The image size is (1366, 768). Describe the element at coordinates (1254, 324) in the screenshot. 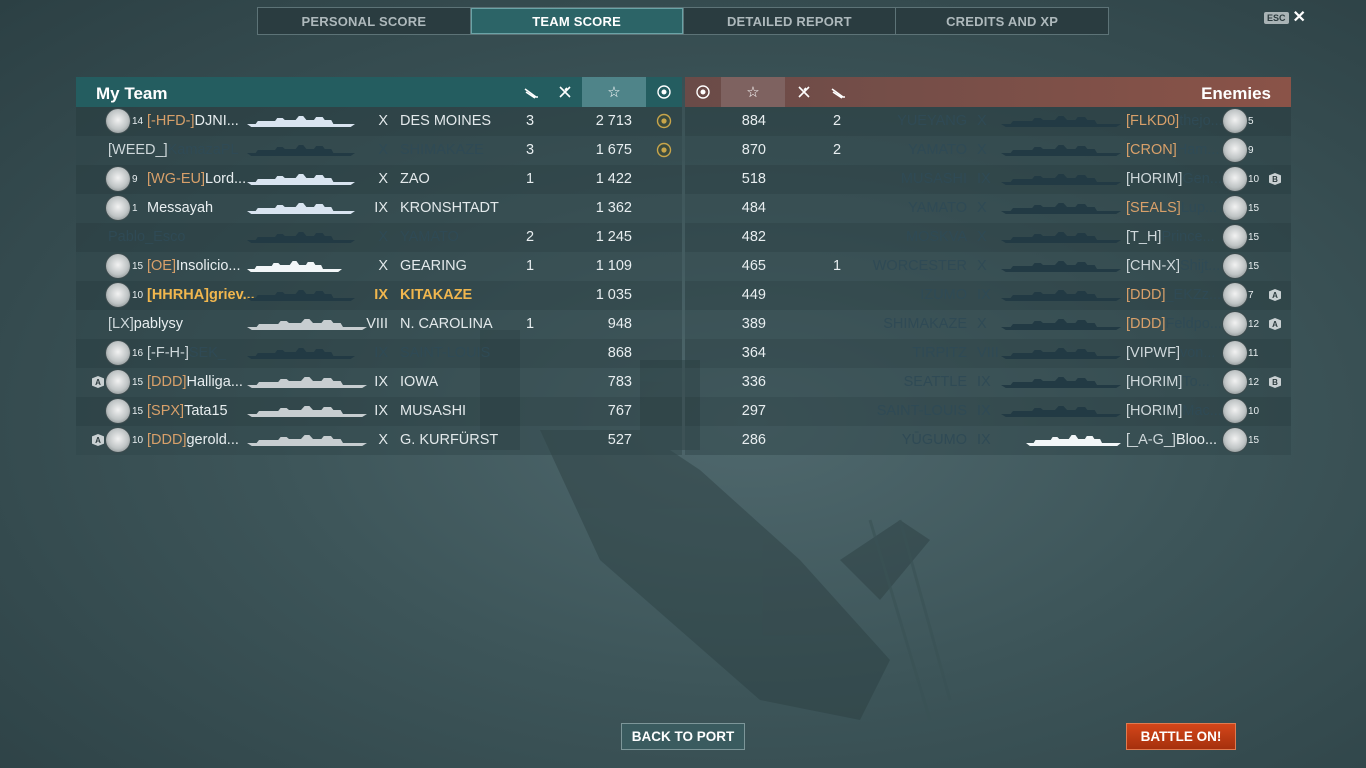

I see `rank-level: 12` at that location.